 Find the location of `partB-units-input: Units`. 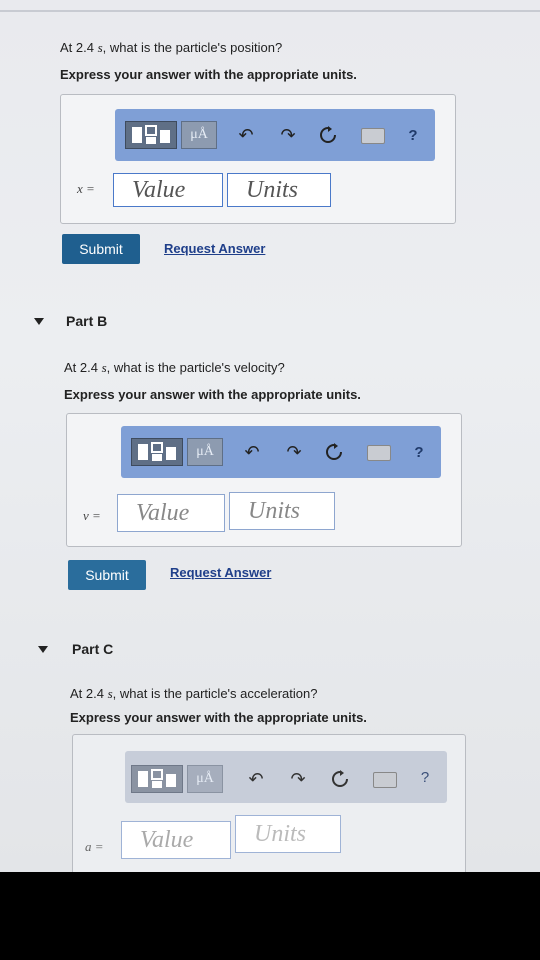

partB-units-input: Units is located at coordinates (282, 511).